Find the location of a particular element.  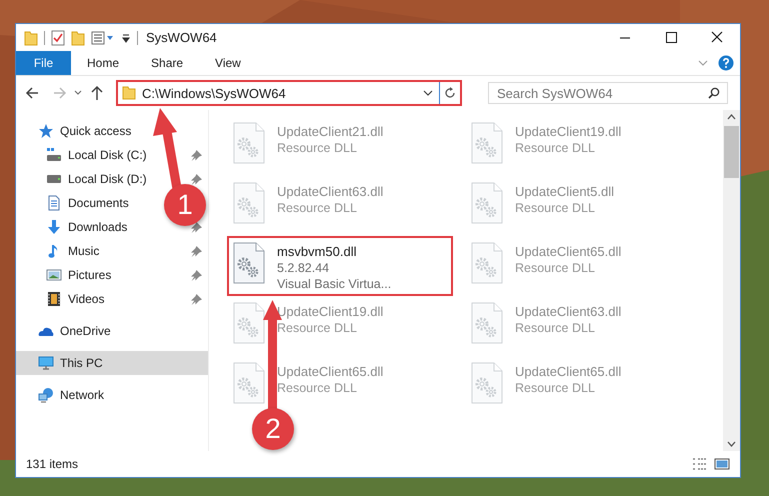

folder-icon is located at coordinates (129, 93).